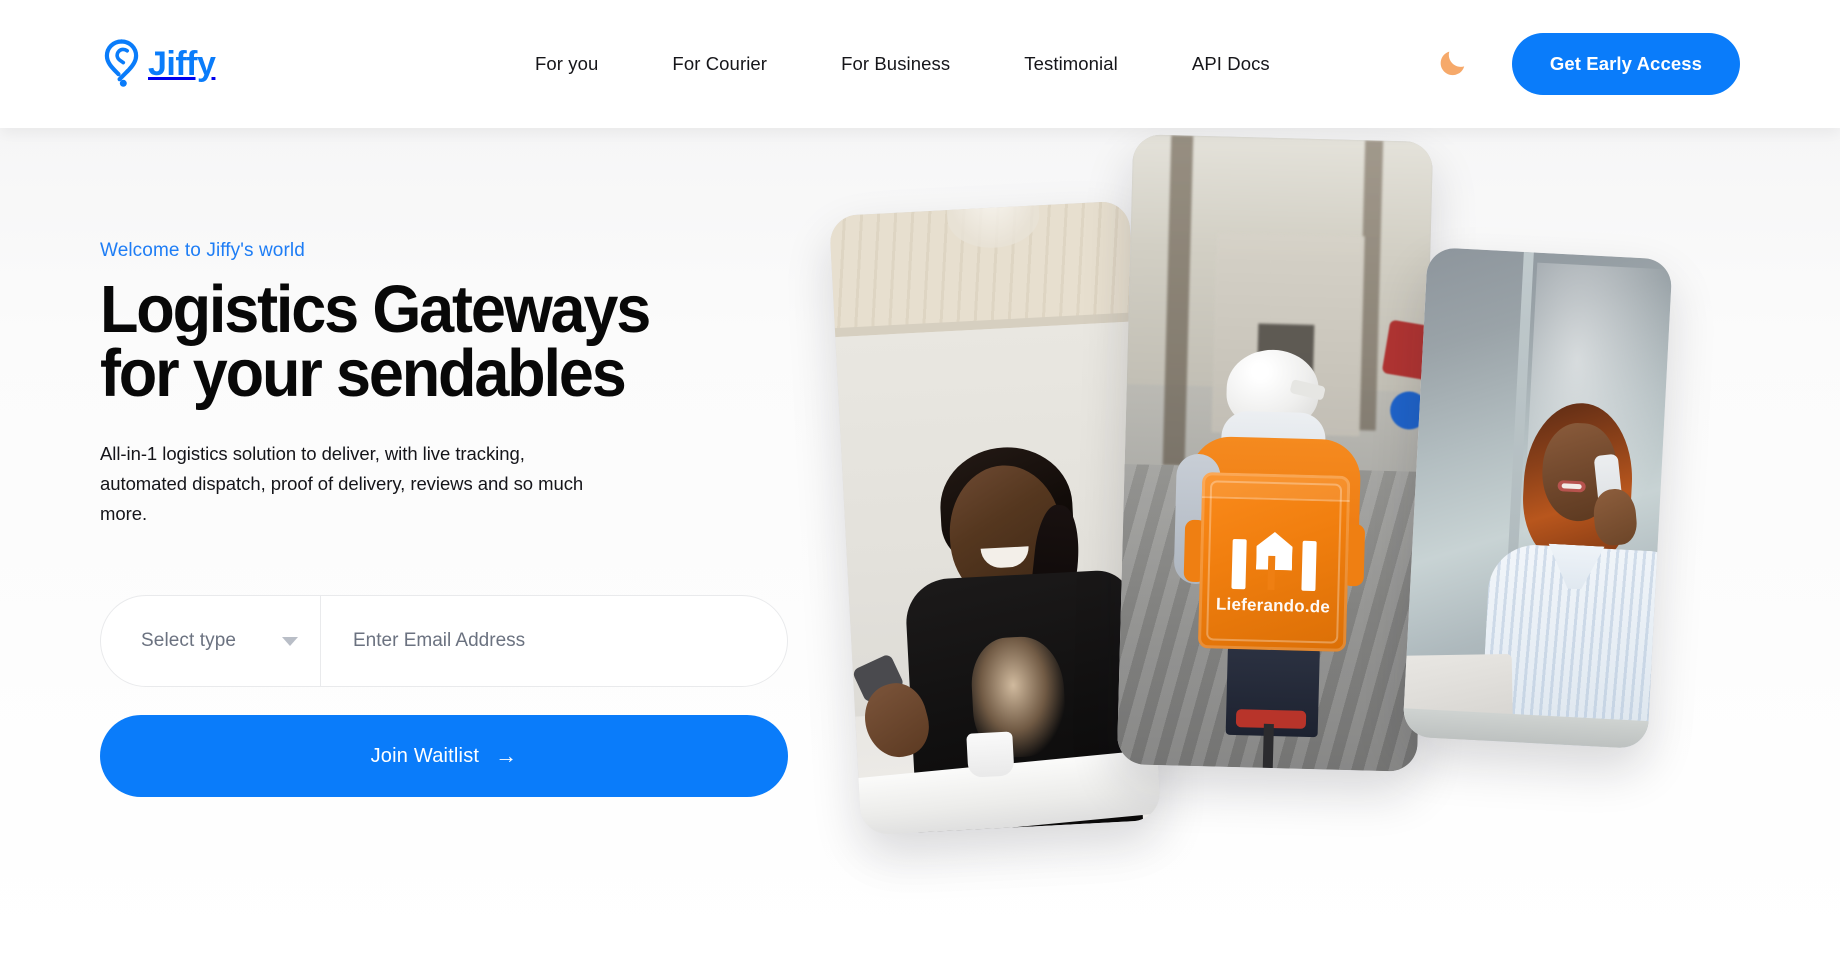 The width and height of the screenshot is (1840, 955). What do you see at coordinates (506, 756) in the screenshot?
I see `arrow-right-icon: →` at bounding box center [506, 756].